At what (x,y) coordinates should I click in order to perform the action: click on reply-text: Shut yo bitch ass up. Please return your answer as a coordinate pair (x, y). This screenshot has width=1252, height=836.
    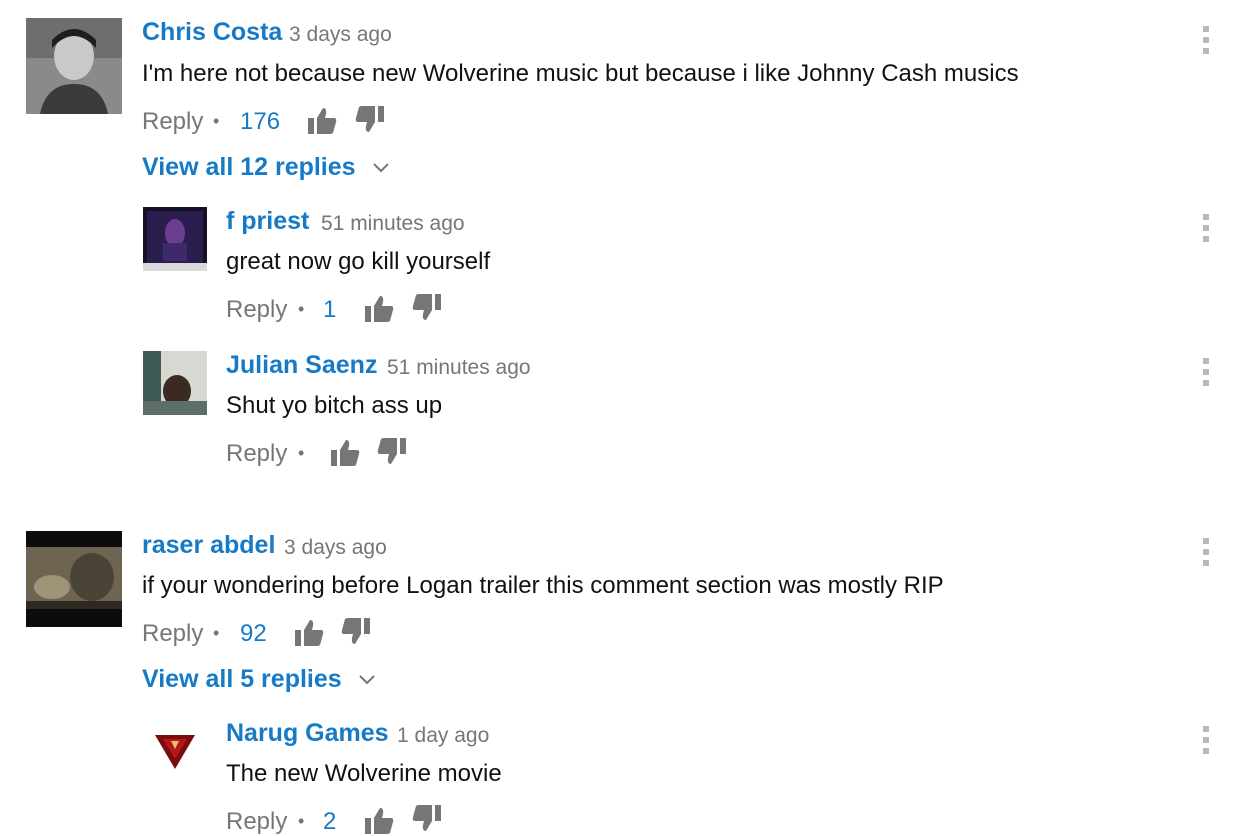
    Looking at the image, I should click on (334, 405).